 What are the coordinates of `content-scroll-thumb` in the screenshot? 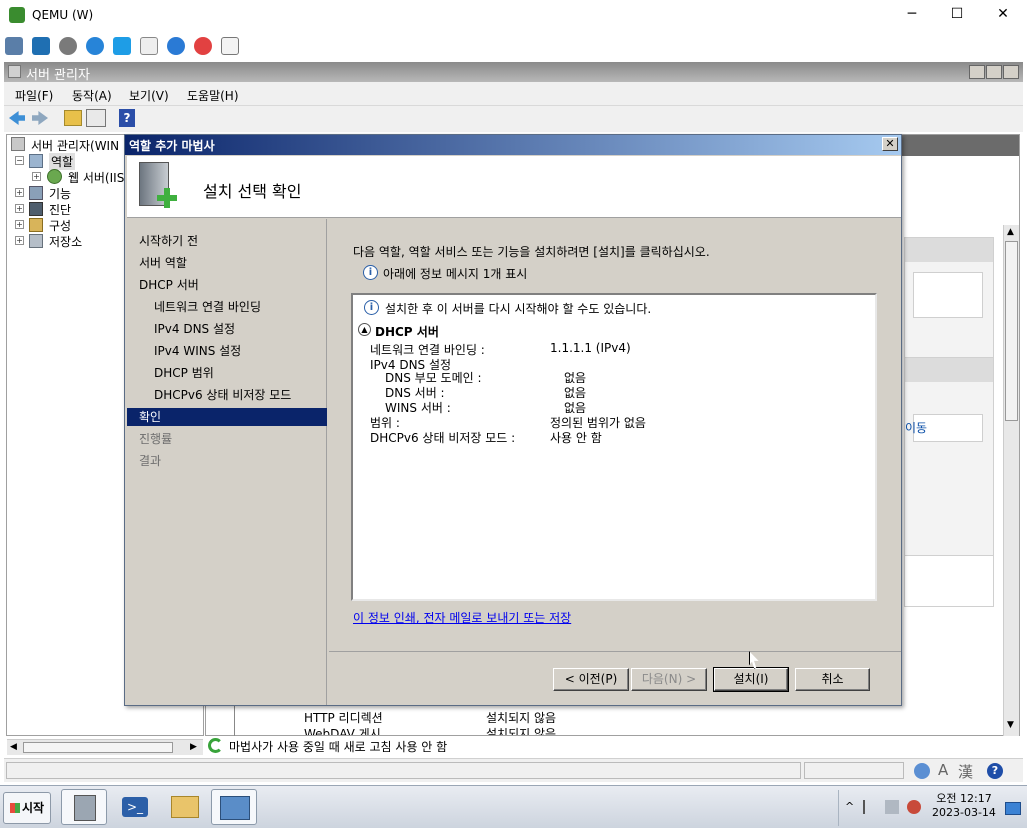 It's located at (1011, 331).